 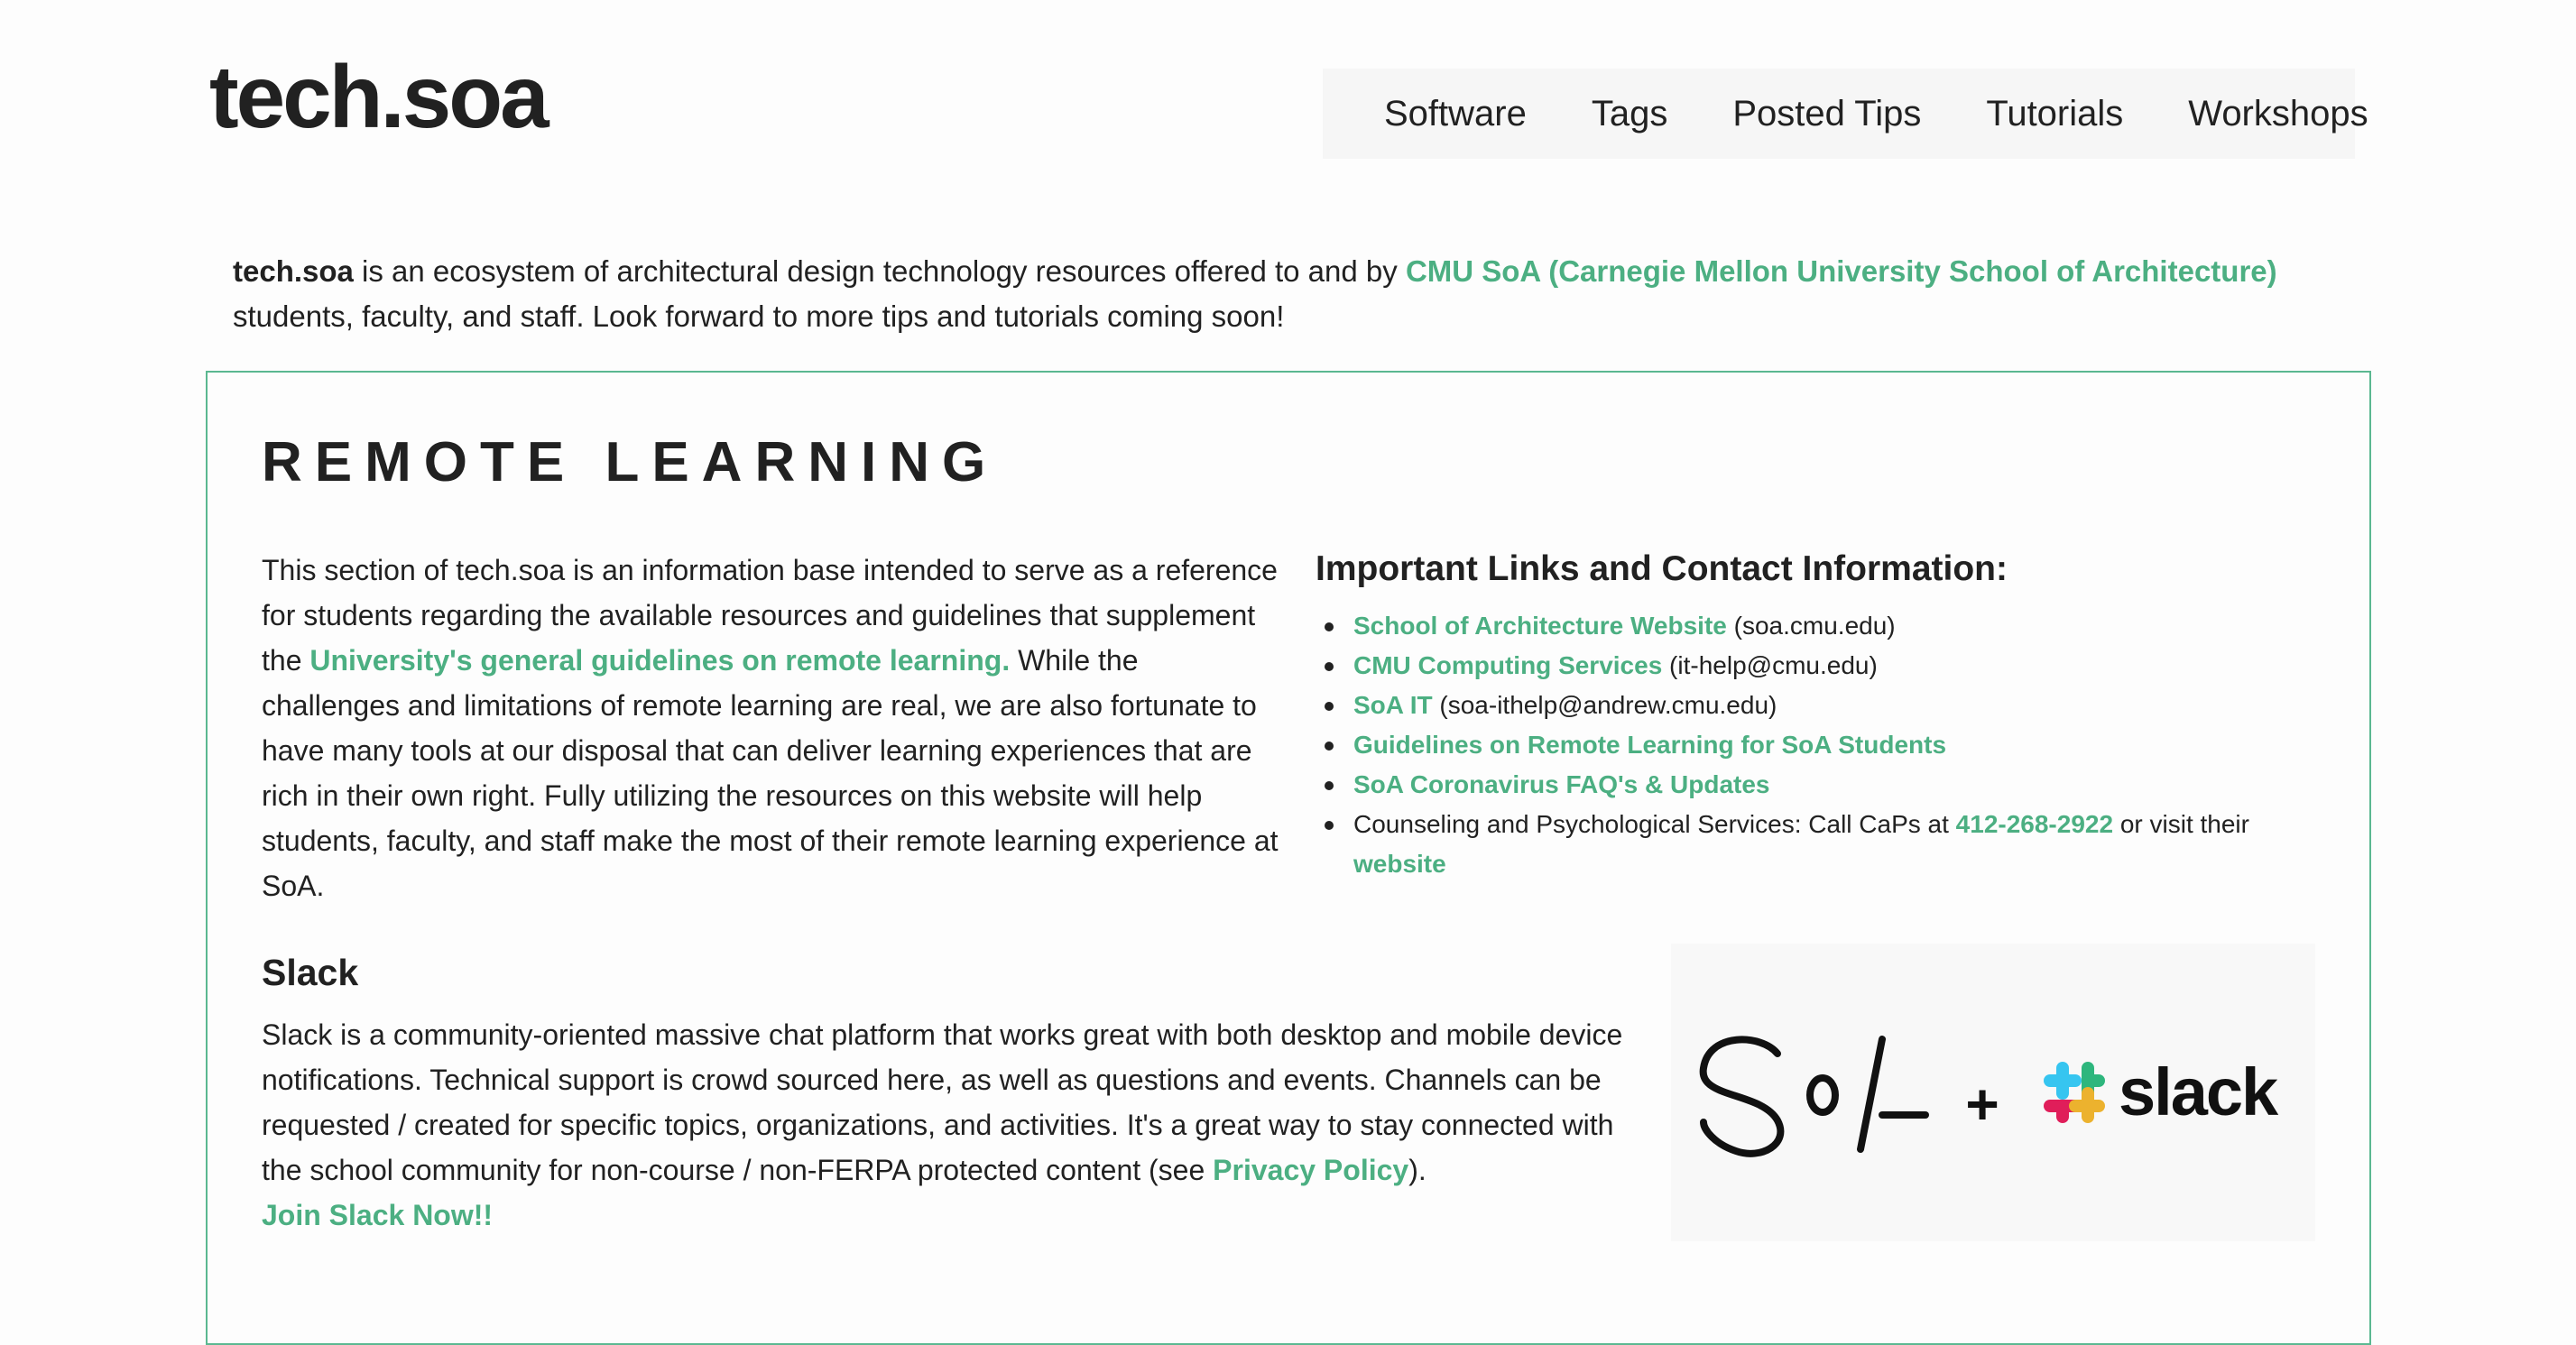 I want to click on slack-text-2: )., so click(x=1417, y=1170).